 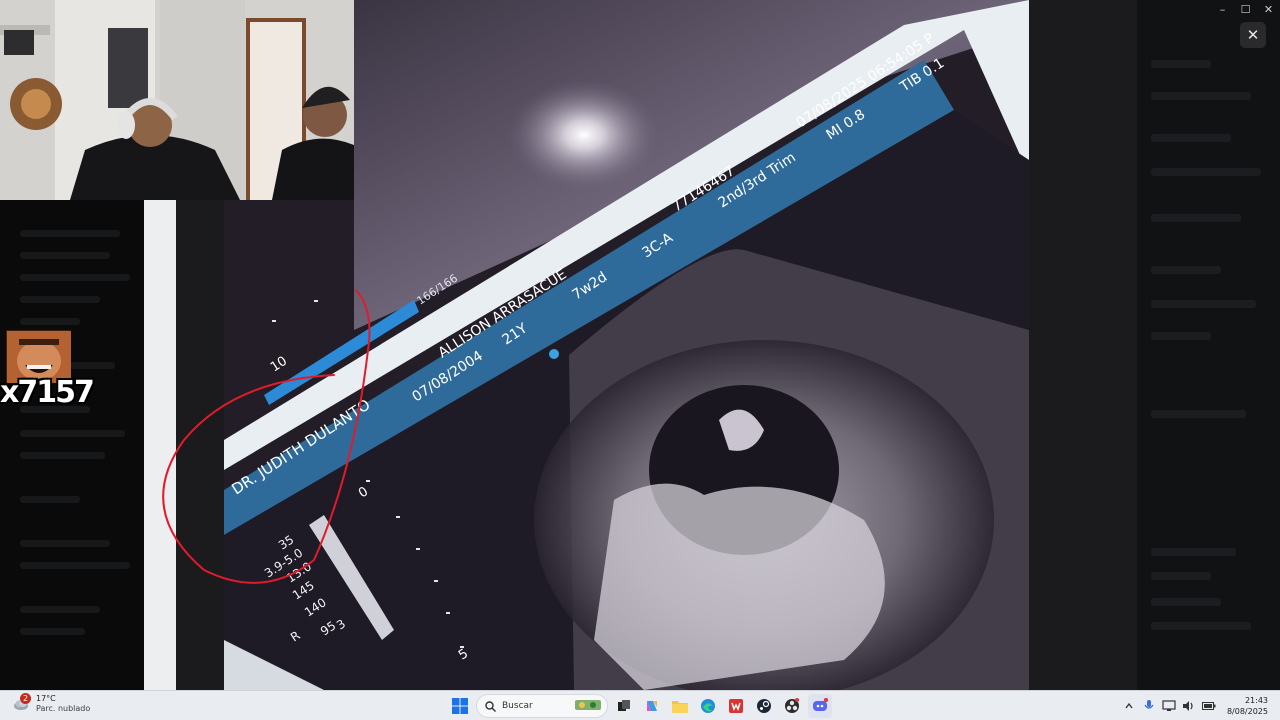 I want to click on weather-temperature: 17°C, so click(x=46, y=698).